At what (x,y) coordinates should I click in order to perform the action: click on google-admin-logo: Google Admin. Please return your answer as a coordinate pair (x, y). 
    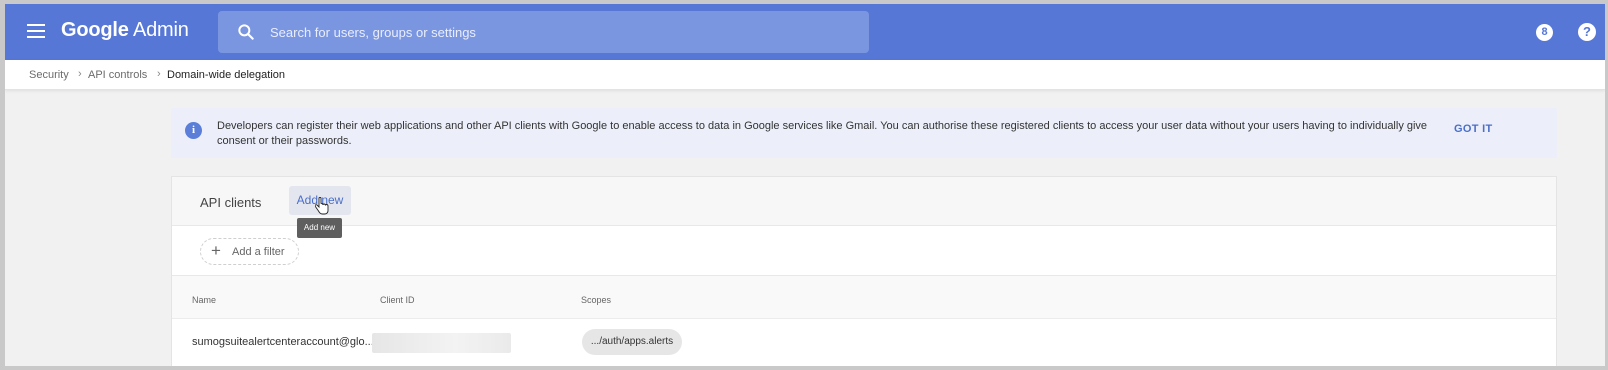
    Looking at the image, I should click on (125, 30).